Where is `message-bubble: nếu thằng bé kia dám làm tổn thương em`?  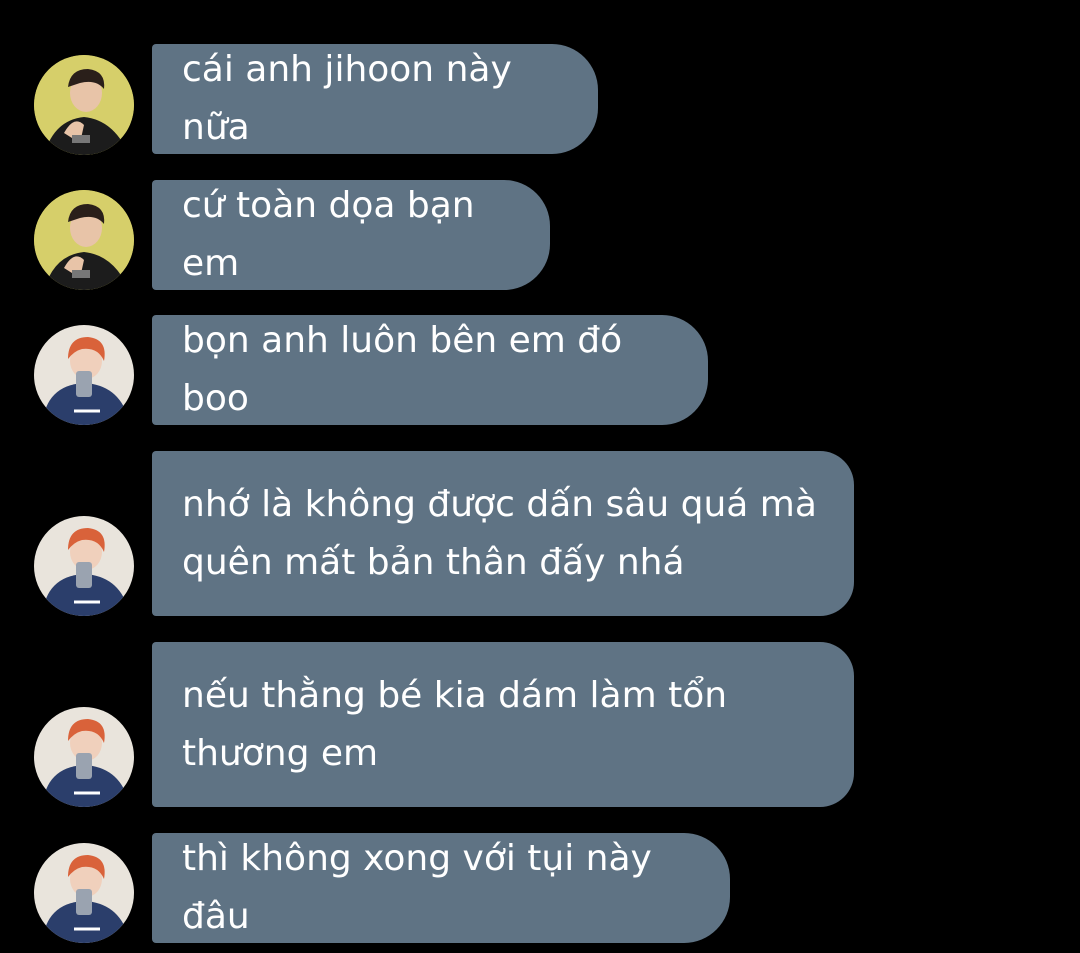
message-bubble: nếu thằng bé kia dám làm tổn thương em is located at coordinates (503, 724).